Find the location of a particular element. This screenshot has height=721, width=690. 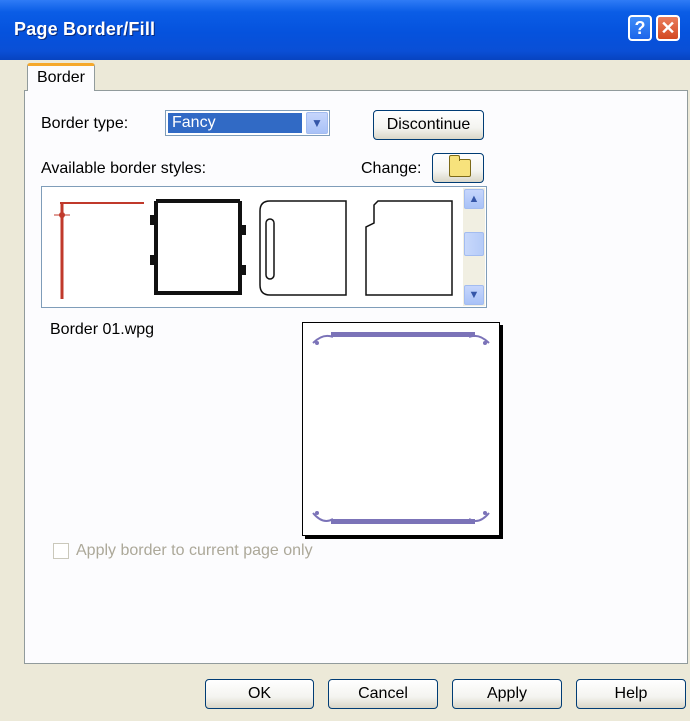

change-folder-button is located at coordinates (458, 168).